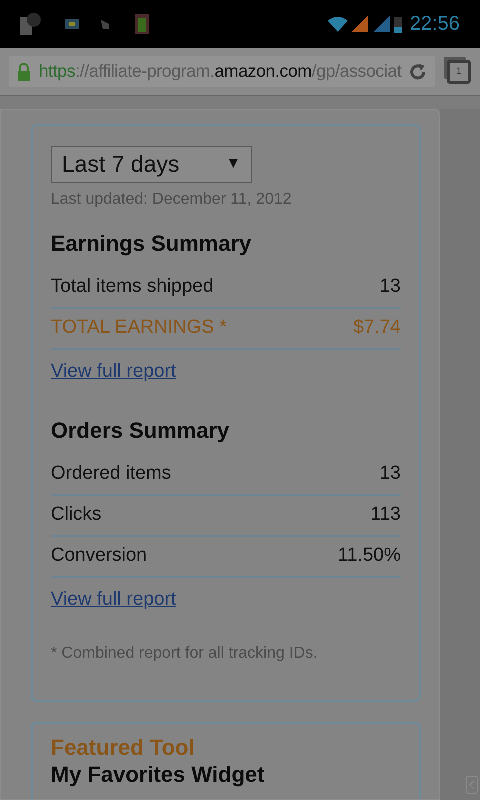 Image resolution: width=480 pixels, height=800 pixels. Describe the element at coordinates (338, 24) in the screenshot. I see `wifi-icon` at that location.